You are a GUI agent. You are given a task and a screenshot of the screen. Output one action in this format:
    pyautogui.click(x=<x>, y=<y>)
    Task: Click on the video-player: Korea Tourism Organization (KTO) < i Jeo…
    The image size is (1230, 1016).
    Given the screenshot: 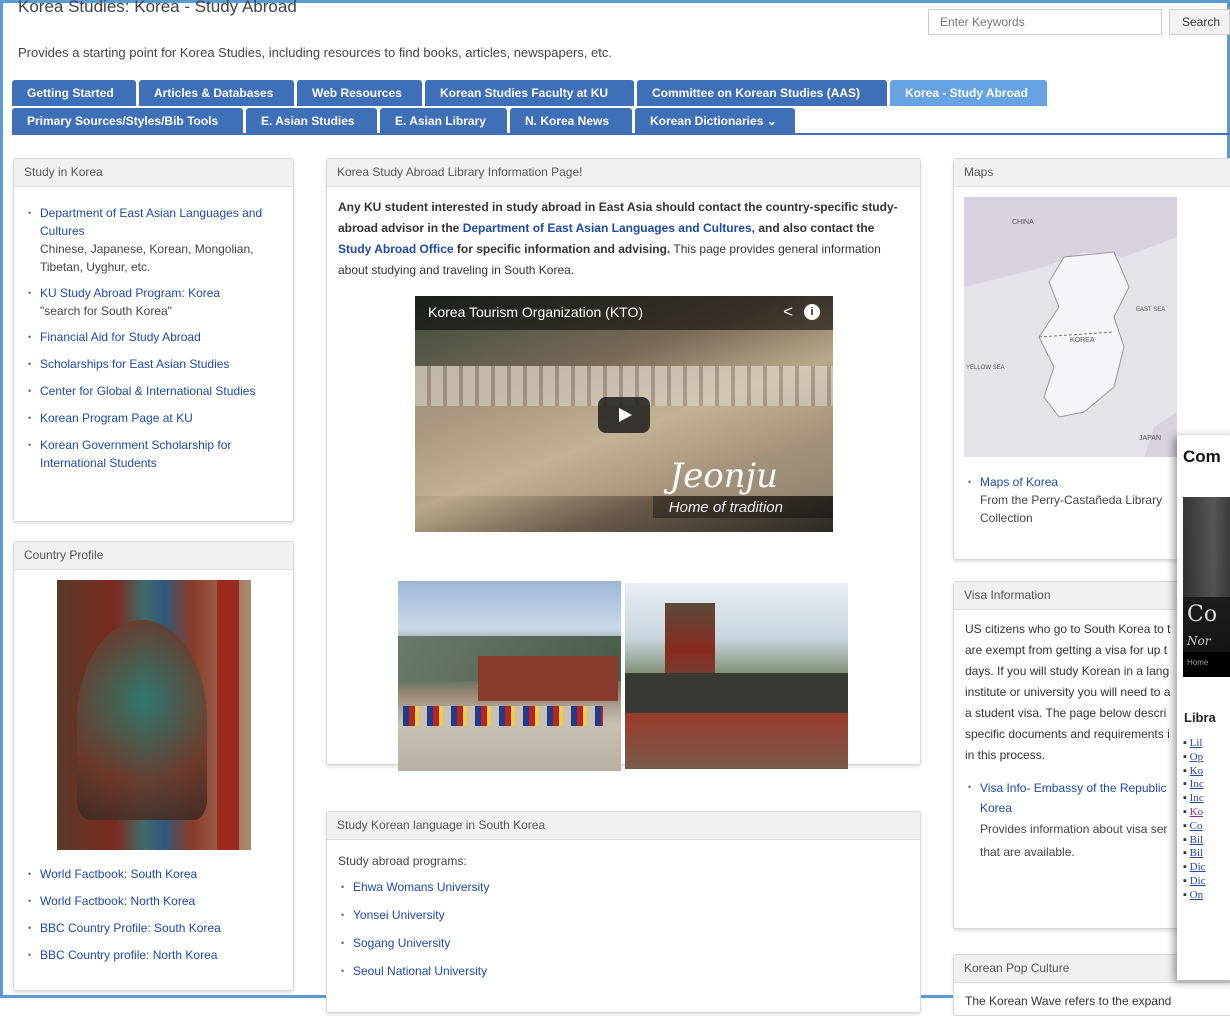 What is the action you would take?
    pyautogui.click(x=624, y=414)
    